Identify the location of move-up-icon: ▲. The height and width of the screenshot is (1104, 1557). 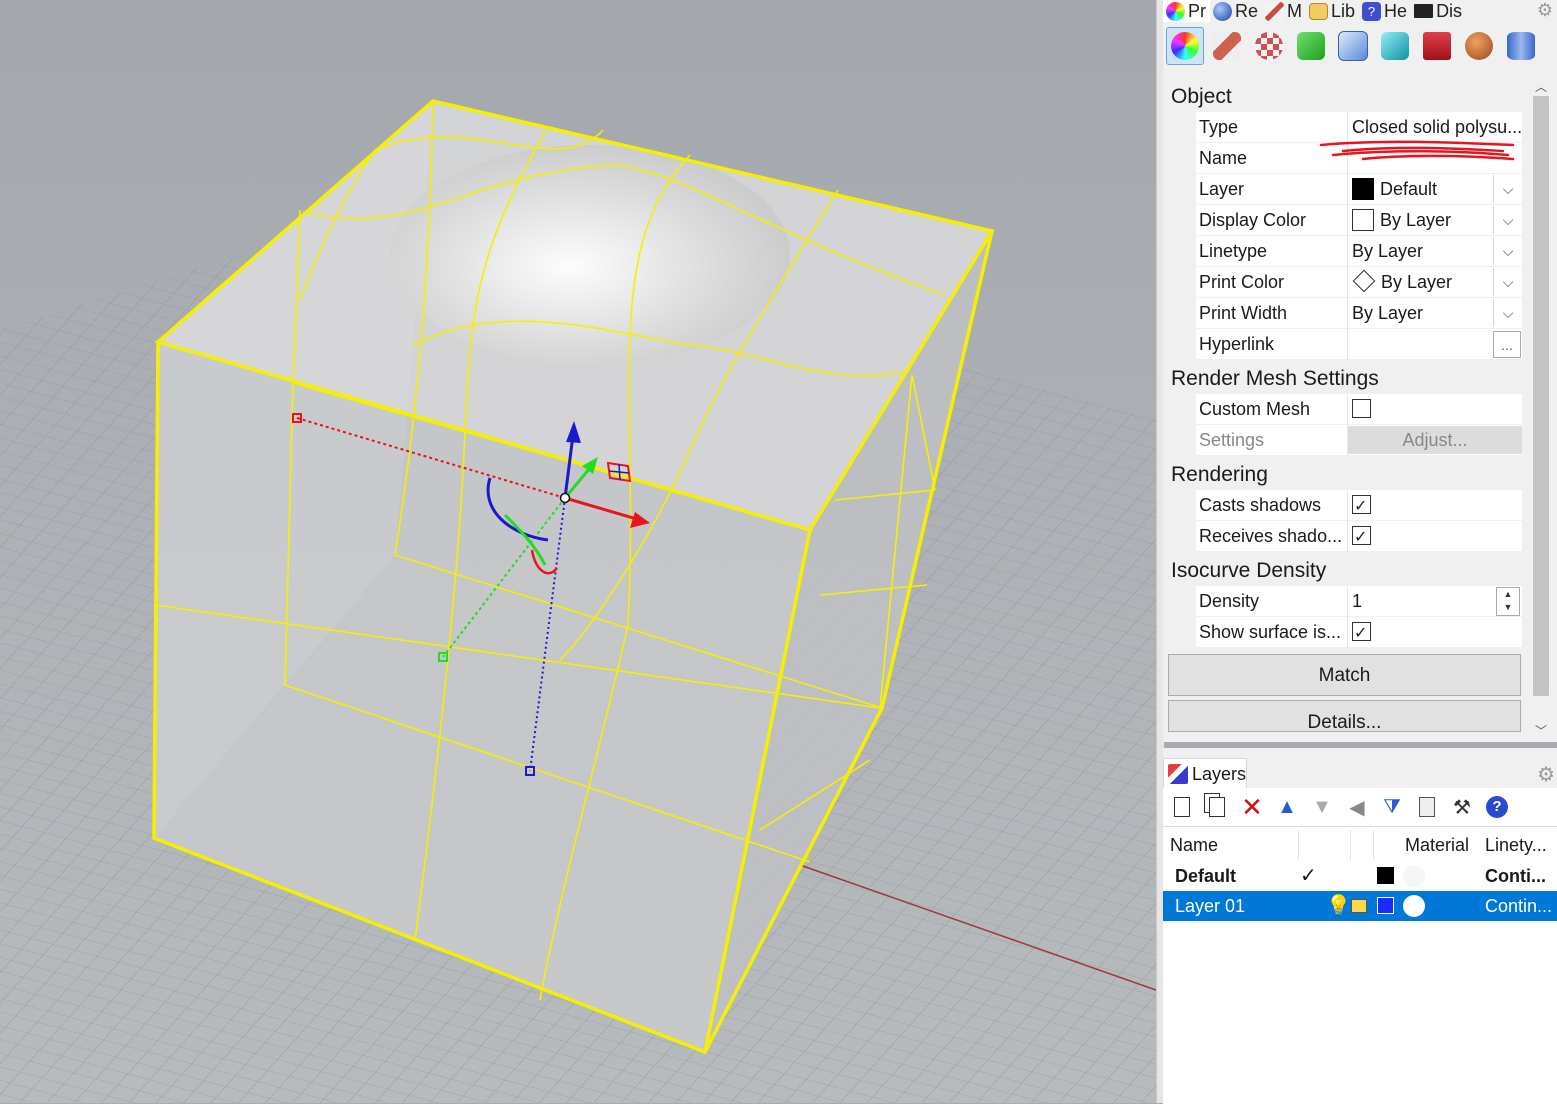
(1287, 807).